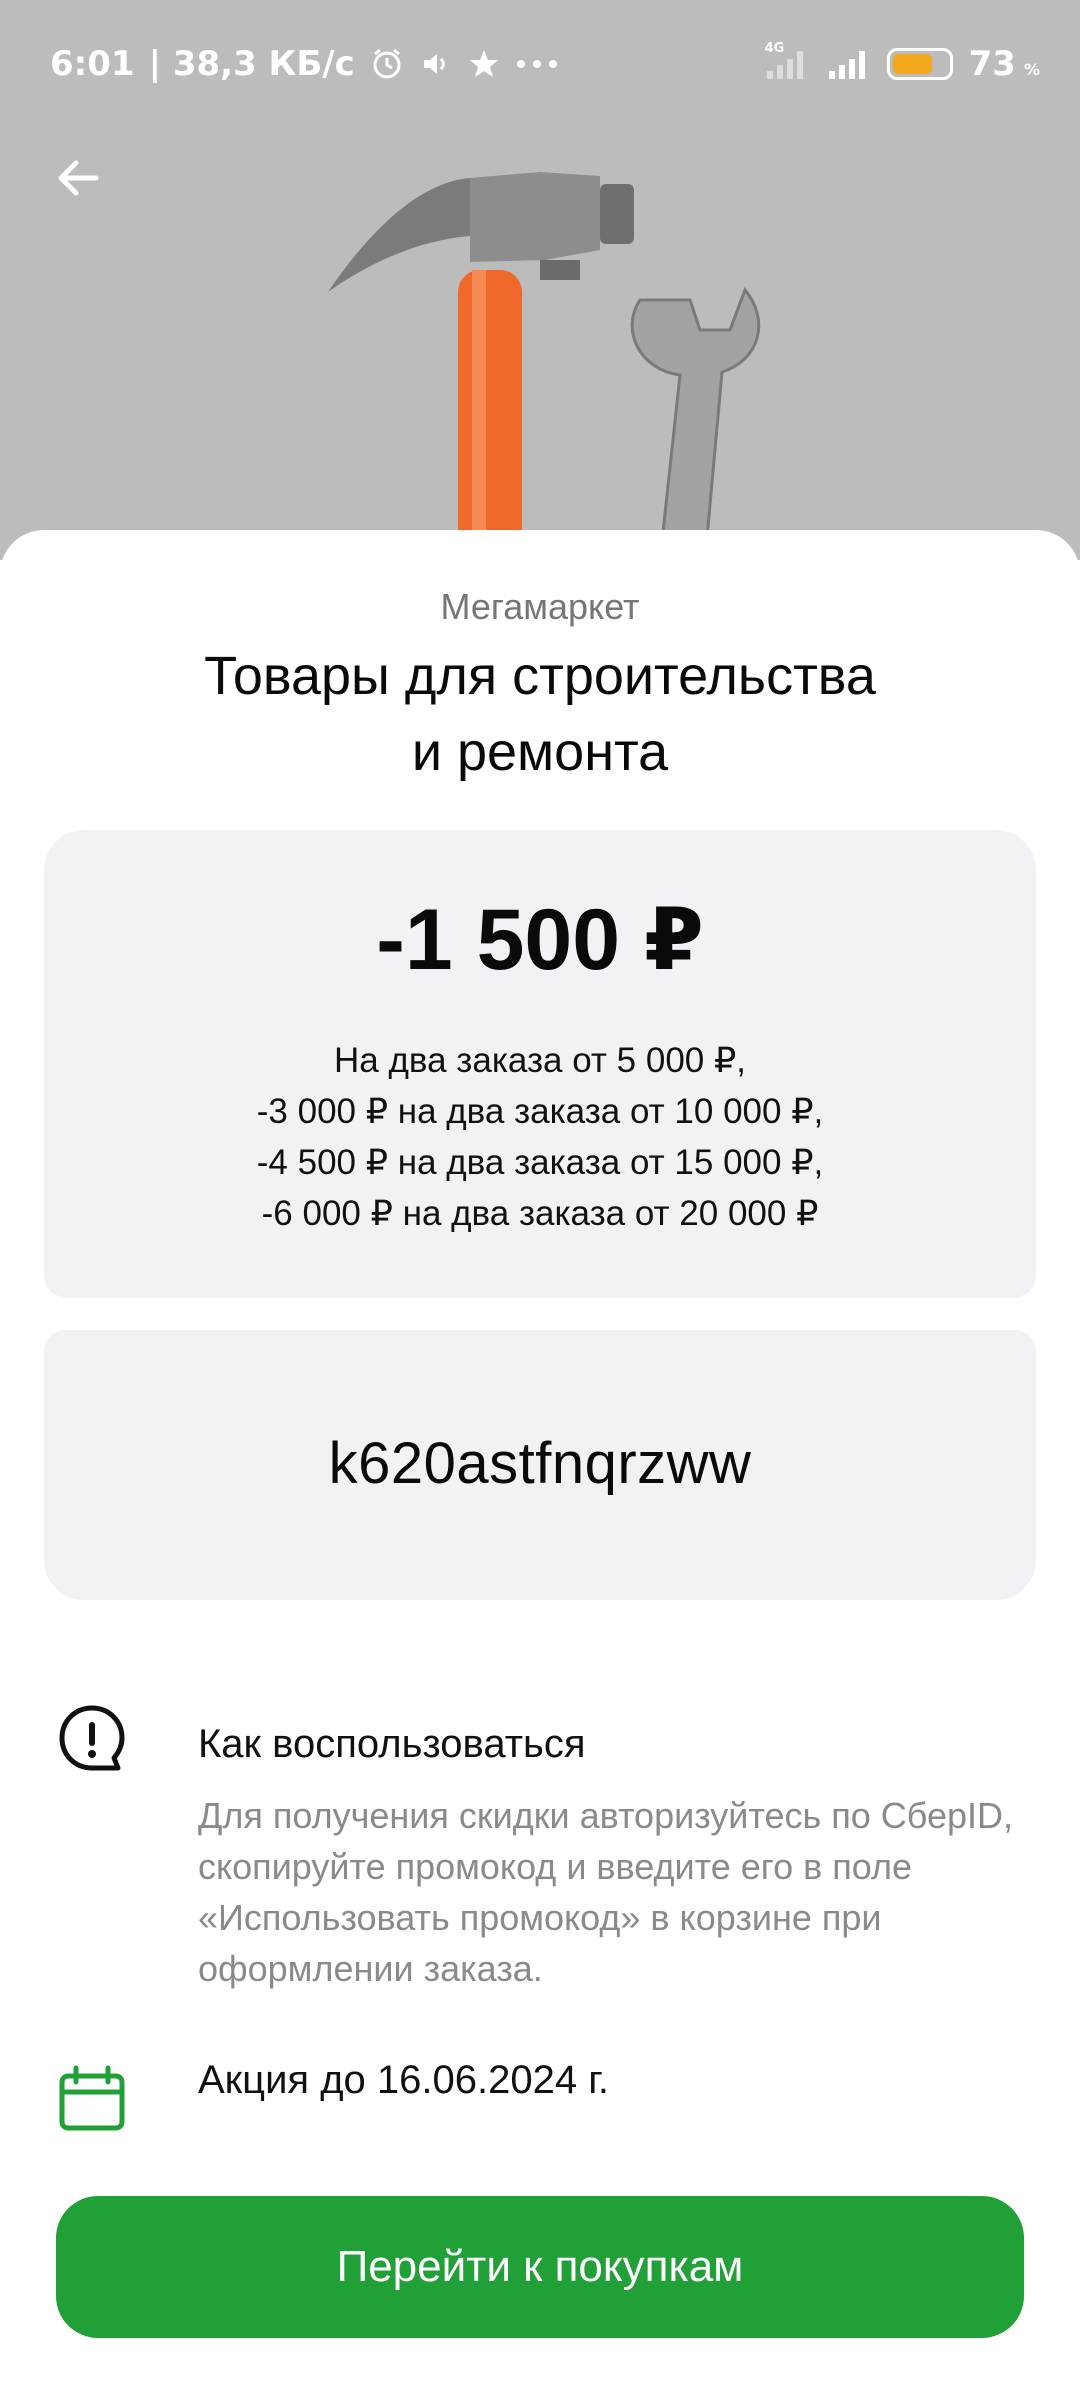 This screenshot has height=2400, width=1080. I want to click on validity-title: Акция до 16.06.2024 г., so click(404, 2080).